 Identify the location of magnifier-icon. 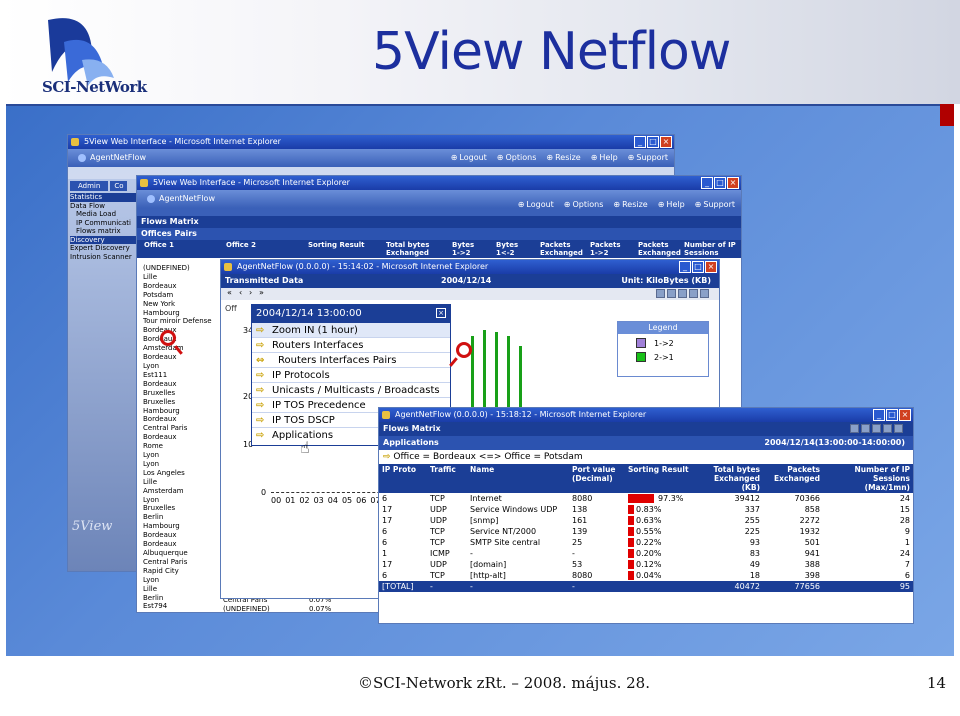
(168, 338).